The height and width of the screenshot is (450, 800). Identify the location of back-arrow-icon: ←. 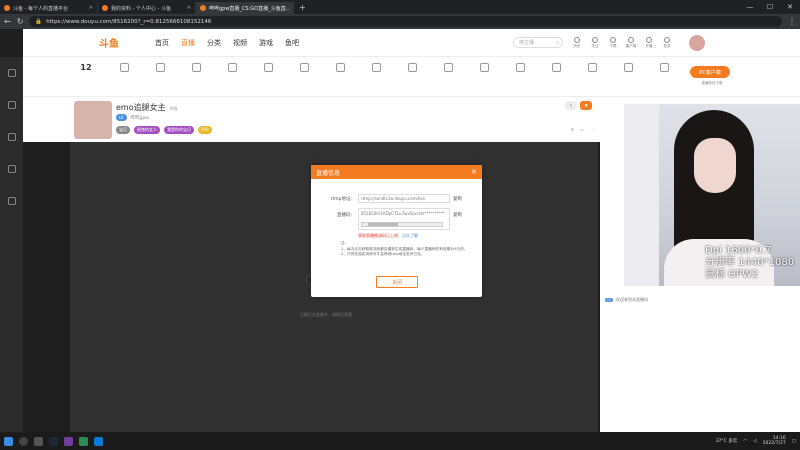
(7, 21).